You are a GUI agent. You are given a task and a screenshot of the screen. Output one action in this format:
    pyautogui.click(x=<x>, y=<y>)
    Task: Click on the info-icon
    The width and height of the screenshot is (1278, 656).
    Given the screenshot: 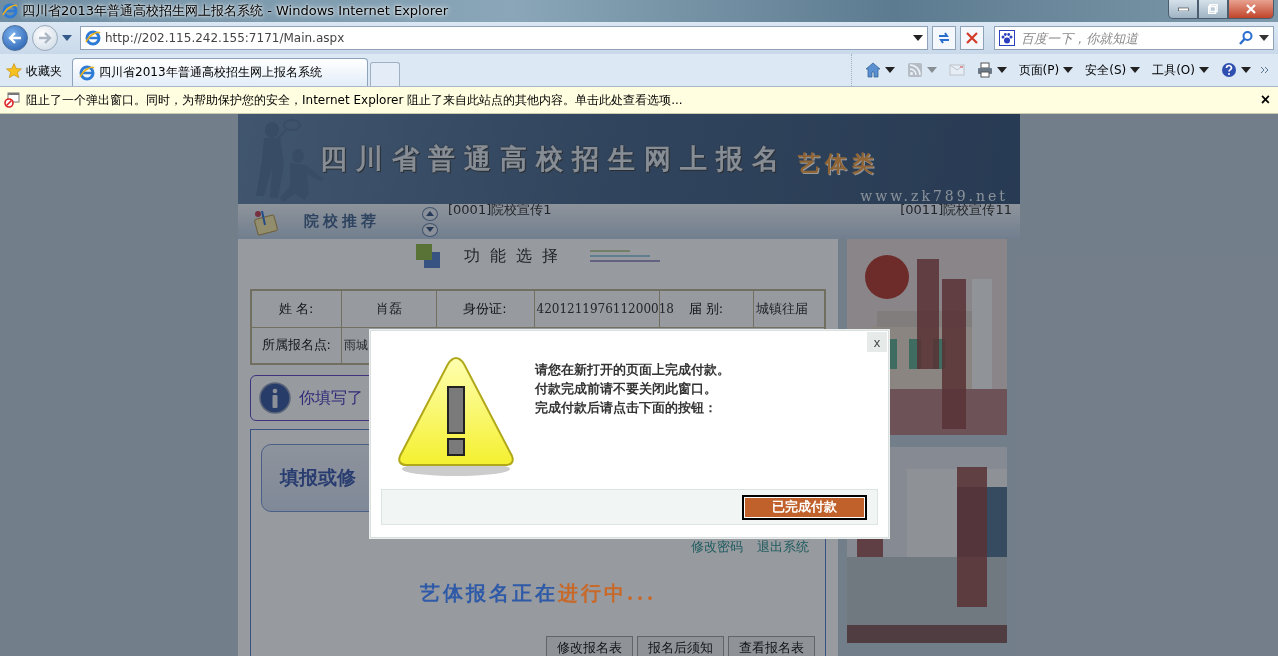 What is the action you would take?
    pyautogui.click(x=275, y=398)
    